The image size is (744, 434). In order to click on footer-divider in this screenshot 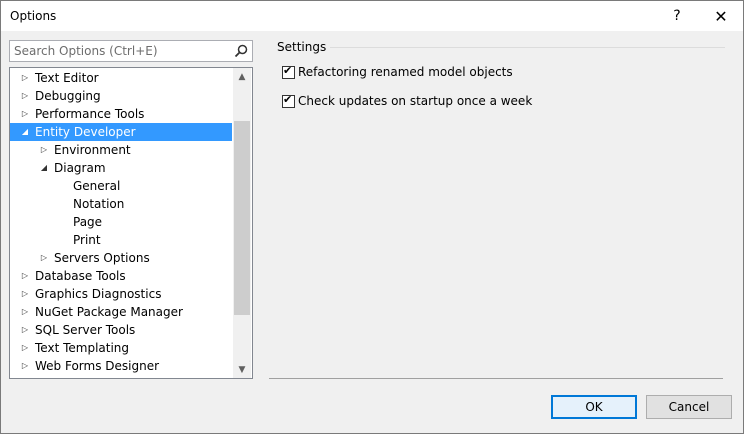, I will do `click(496, 378)`.